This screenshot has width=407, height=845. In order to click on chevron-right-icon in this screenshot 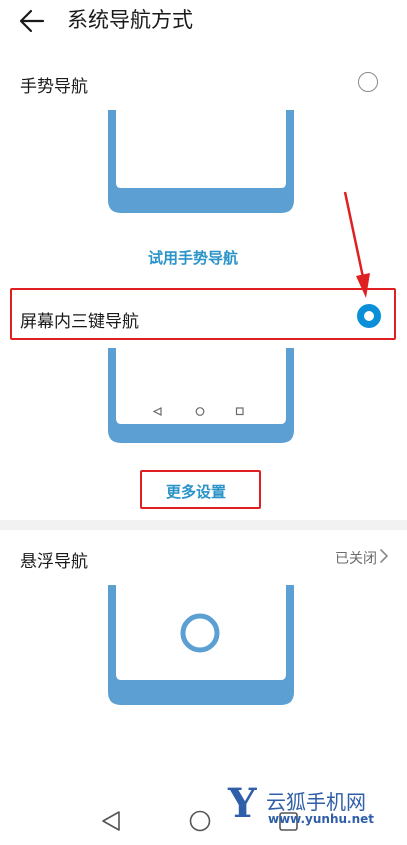, I will do `click(384, 556)`.